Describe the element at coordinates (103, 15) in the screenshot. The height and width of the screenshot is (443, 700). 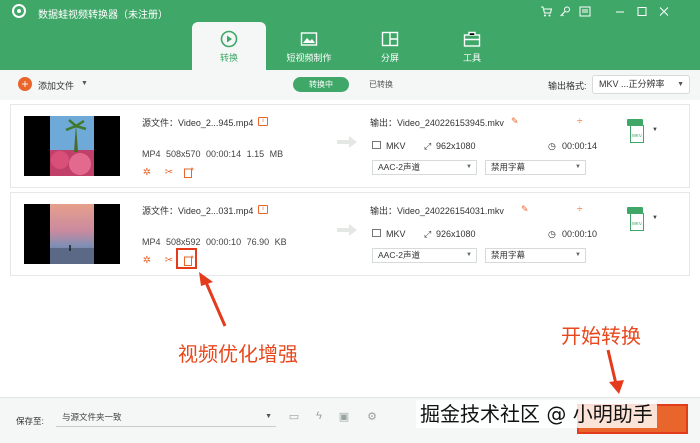
I see `app-title: 数据蛙视频转换器（未注册）` at that location.